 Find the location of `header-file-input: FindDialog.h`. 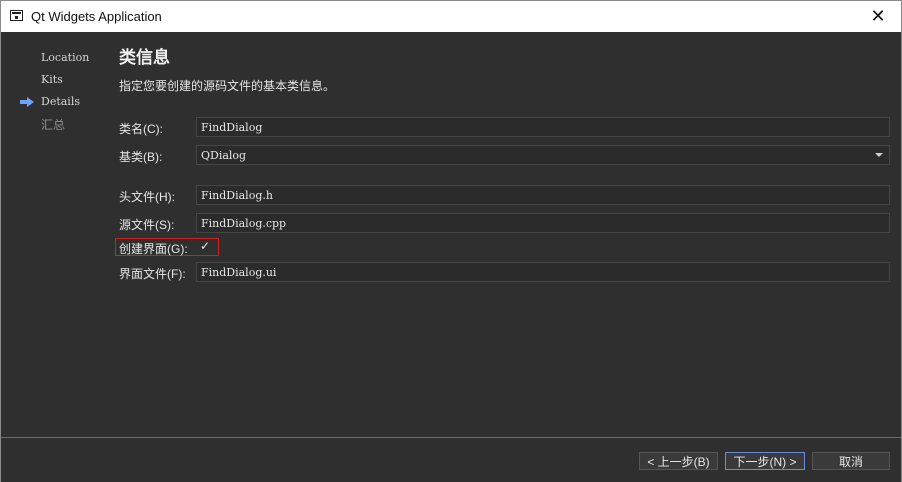

header-file-input: FindDialog.h is located at coordinates (543, 195).